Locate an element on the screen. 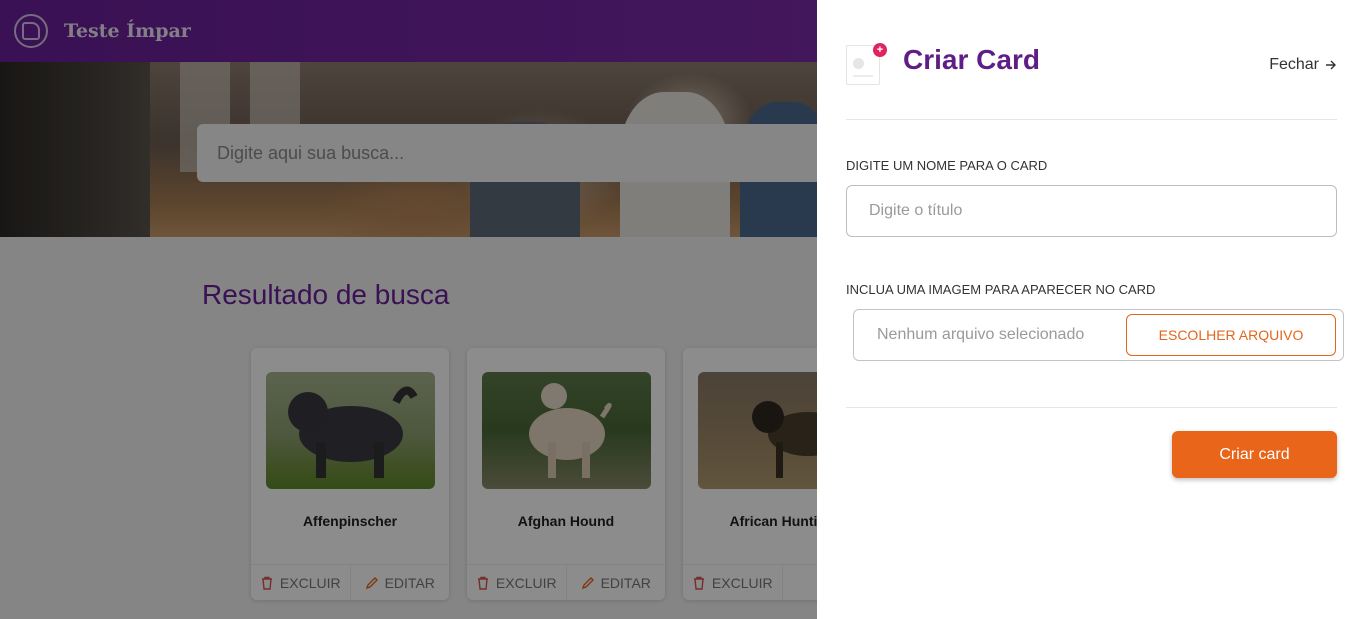 Image resolution: width=1365 pixels, height=619 pixels. file-status: Nenhum arquivo selecionado is located at coordinates (981, 334).